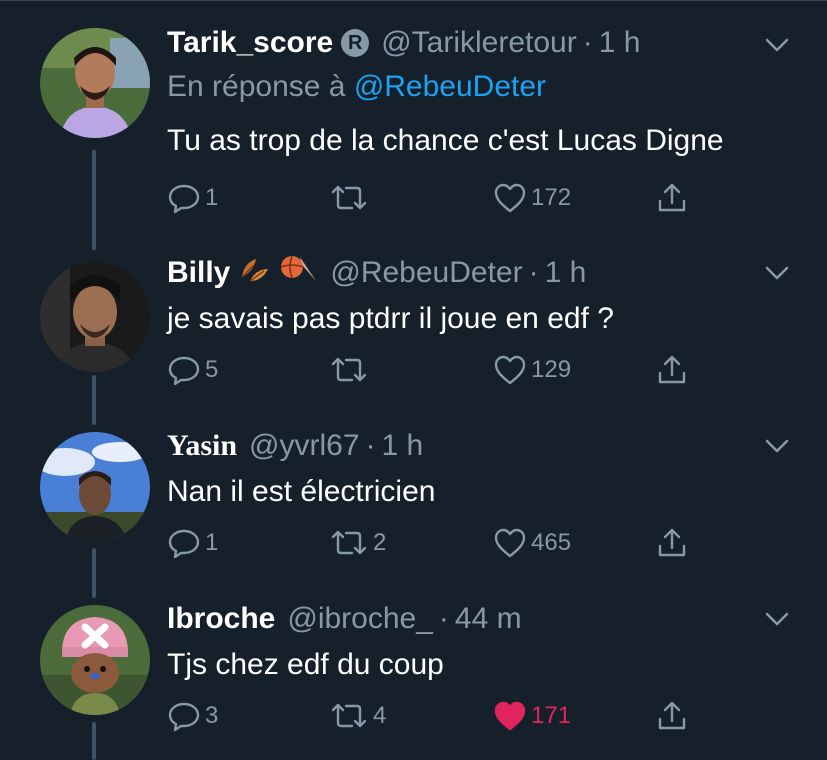  Describe the element at coordinates (380, 542) in the screenshot. I see `retweet-count: 2` at that location.